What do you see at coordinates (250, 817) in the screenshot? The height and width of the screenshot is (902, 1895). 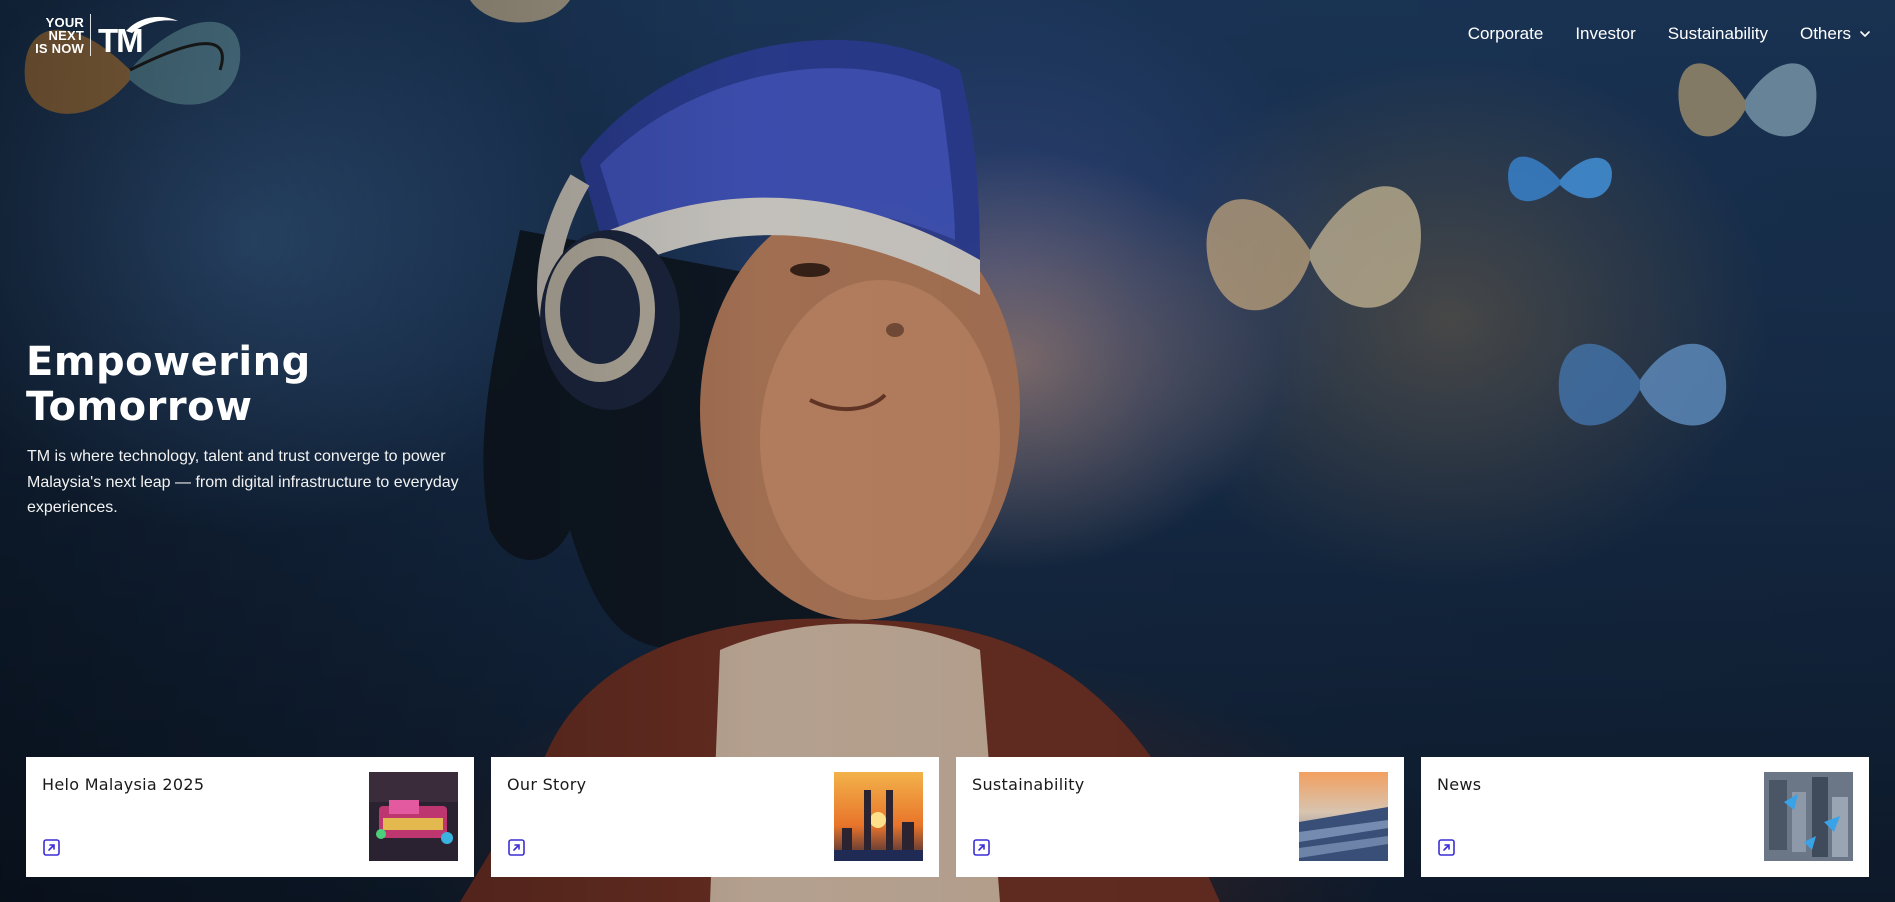 I see `card-helo-malaysia: Helo Malaysia 2025` at bounding box center [250, 817].